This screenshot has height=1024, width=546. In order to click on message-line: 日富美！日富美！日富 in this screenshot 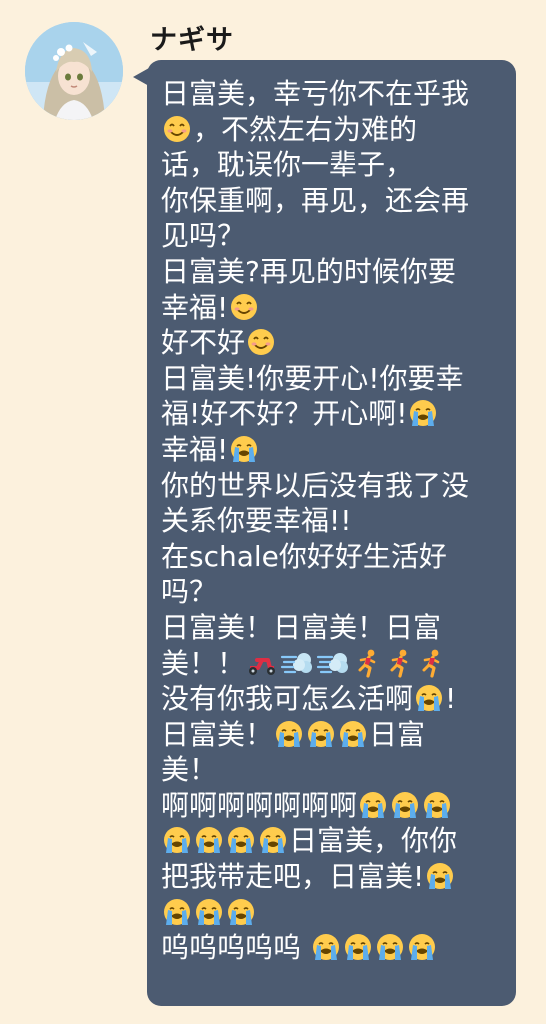, I will do `click(332, 628)`.